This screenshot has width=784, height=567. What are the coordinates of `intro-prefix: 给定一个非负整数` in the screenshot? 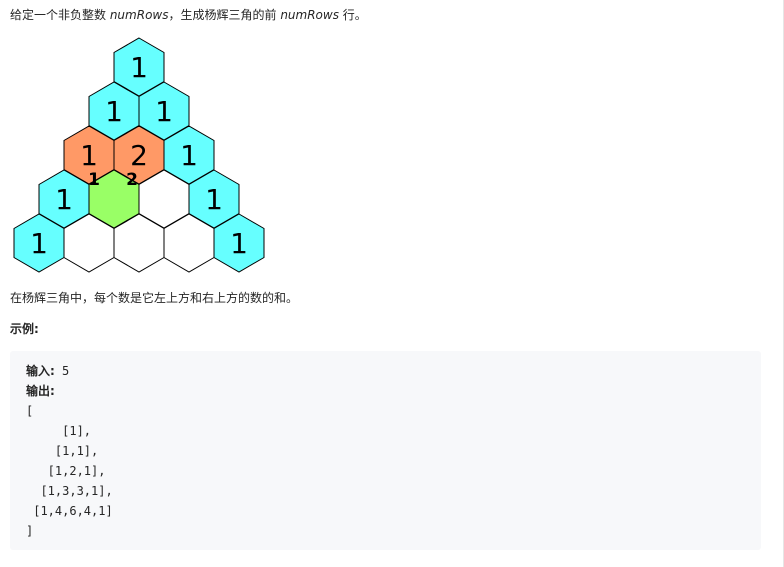 It's located at (60, 15).